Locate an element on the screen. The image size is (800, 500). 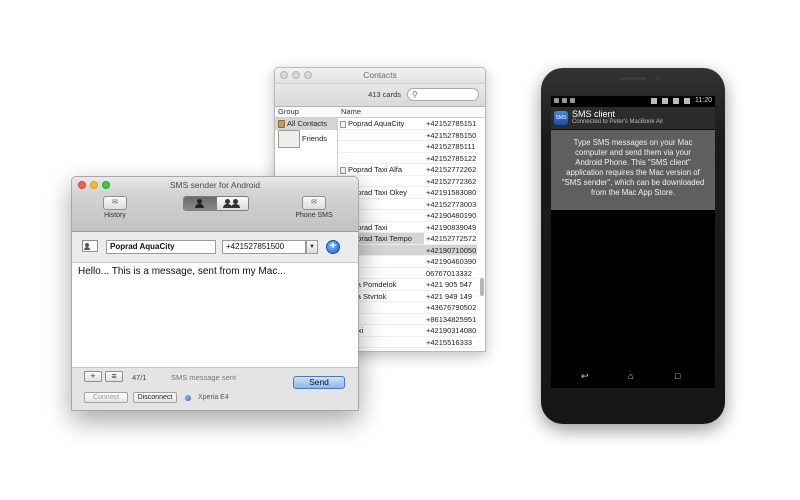
add-recipient-button: + is located at coordinates (333, 247).